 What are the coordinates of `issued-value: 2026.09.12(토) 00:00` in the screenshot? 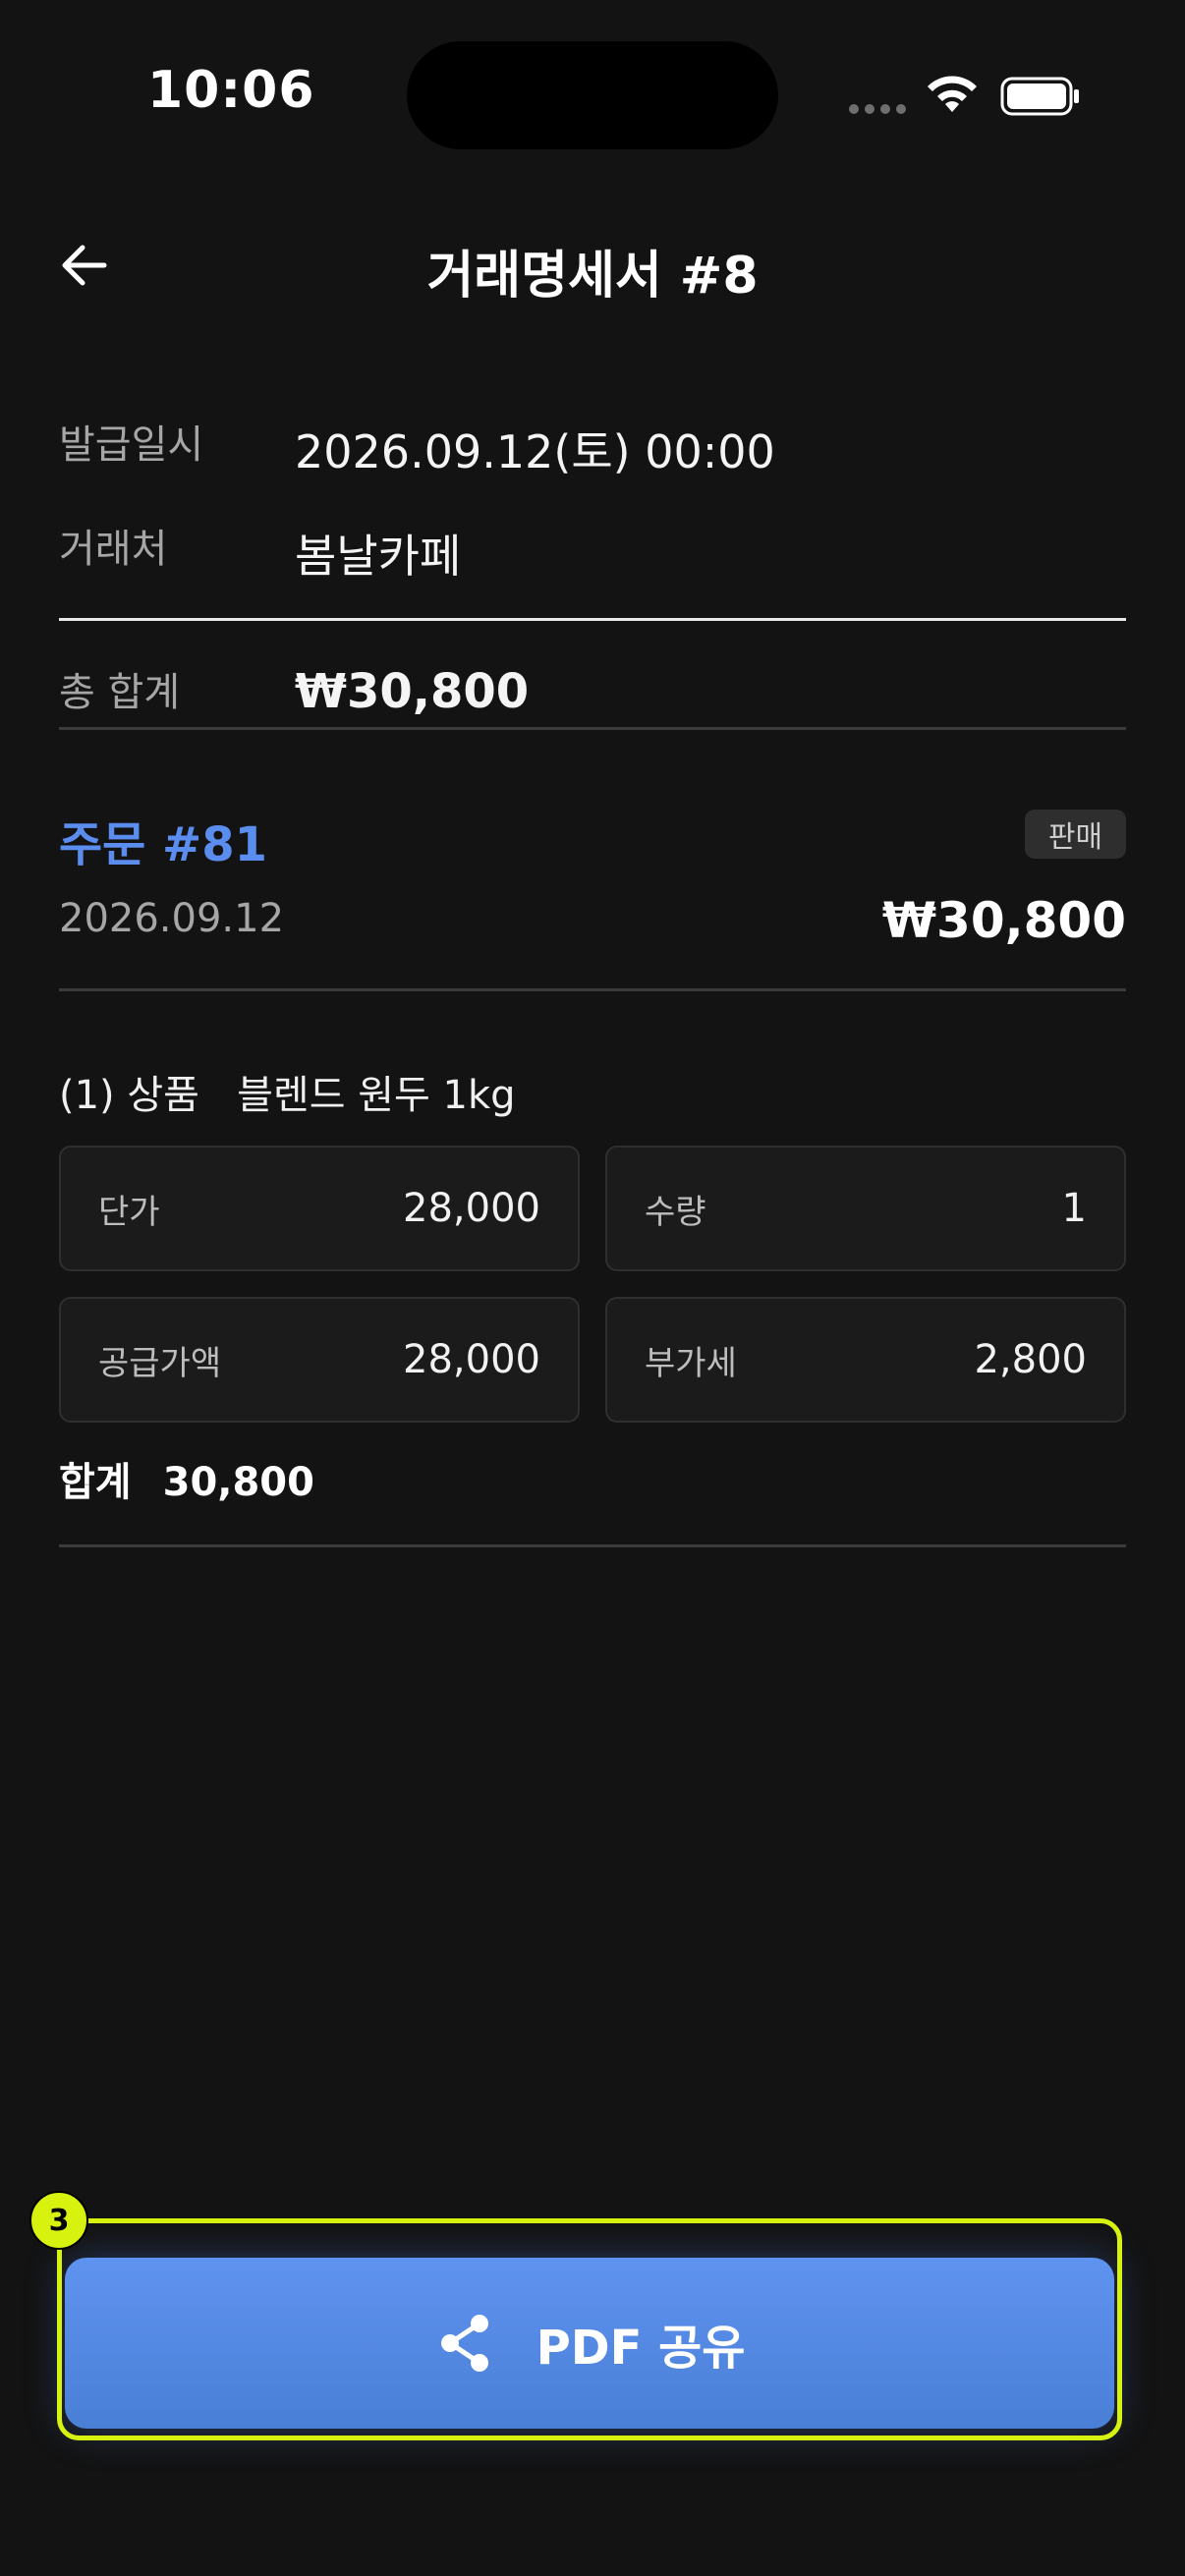 It's located at (535, 451).